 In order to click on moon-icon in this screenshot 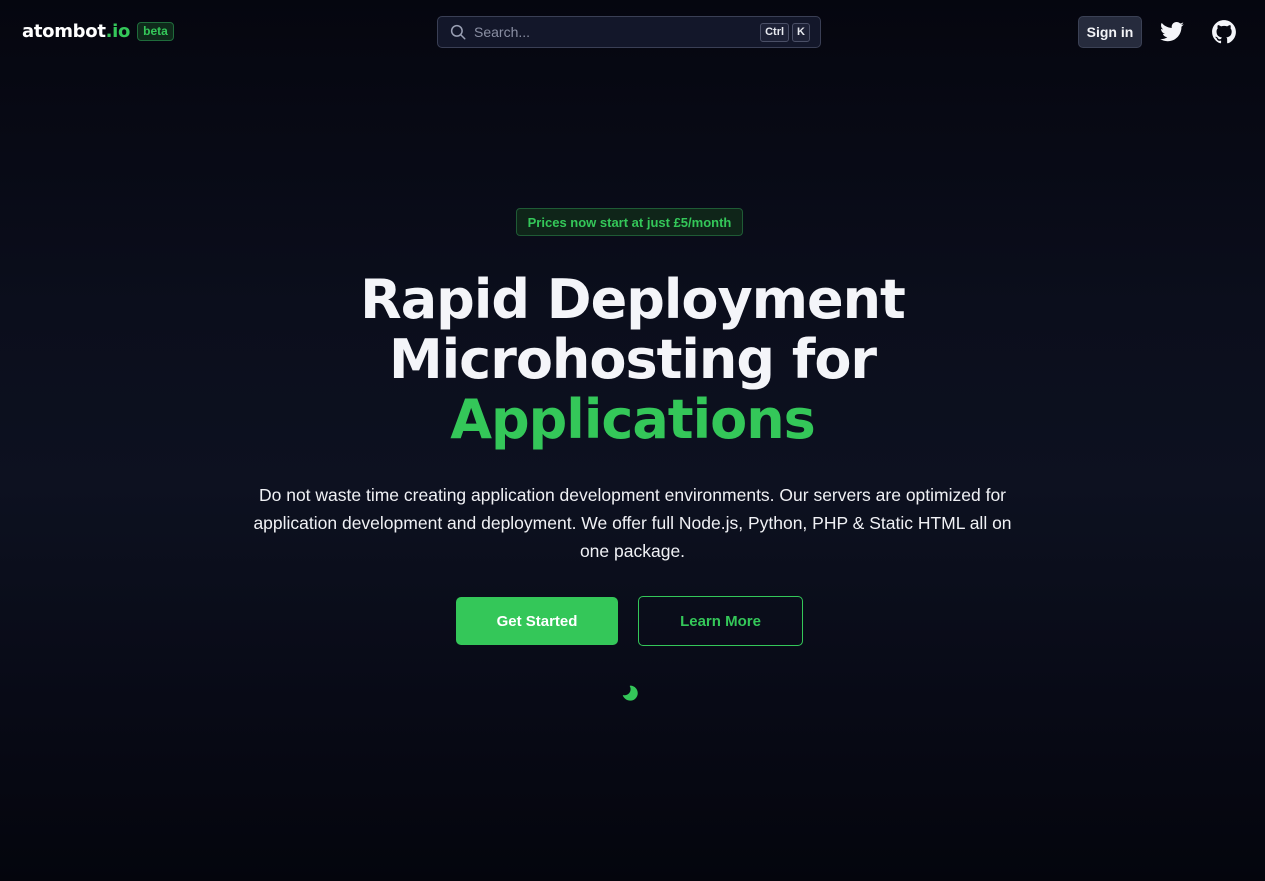, I will do `click(630, 693)`.